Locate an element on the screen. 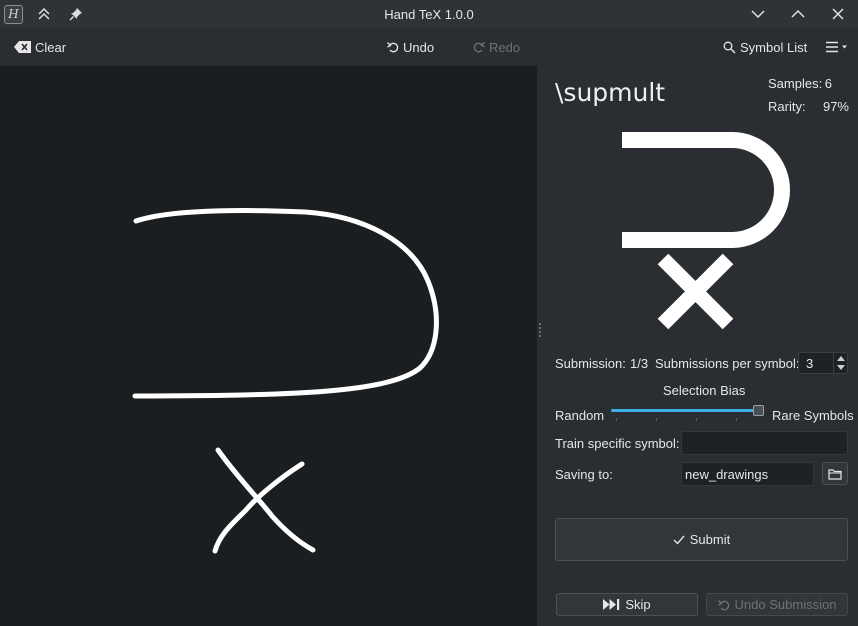  clear-button: Clear is located at coordinates (40, 47).